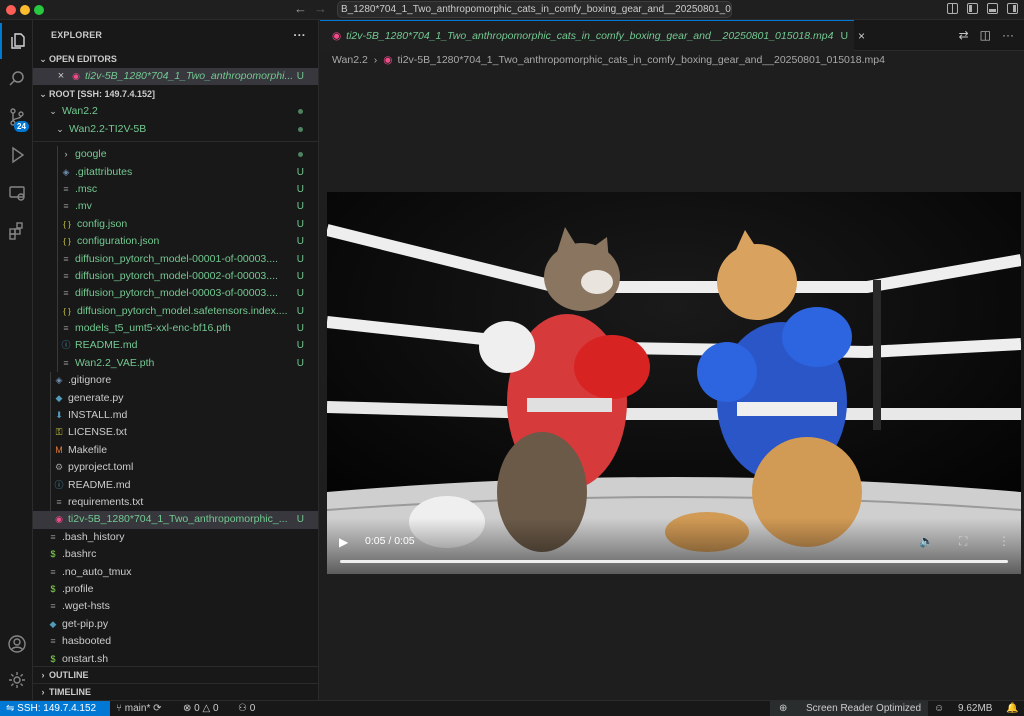 This screenshot has width=1024, height=716. What do you see at coordinates (176, 674) in the screenshot?
I see `outline-section: › OUTLINE` at bounding box center [176, 674].